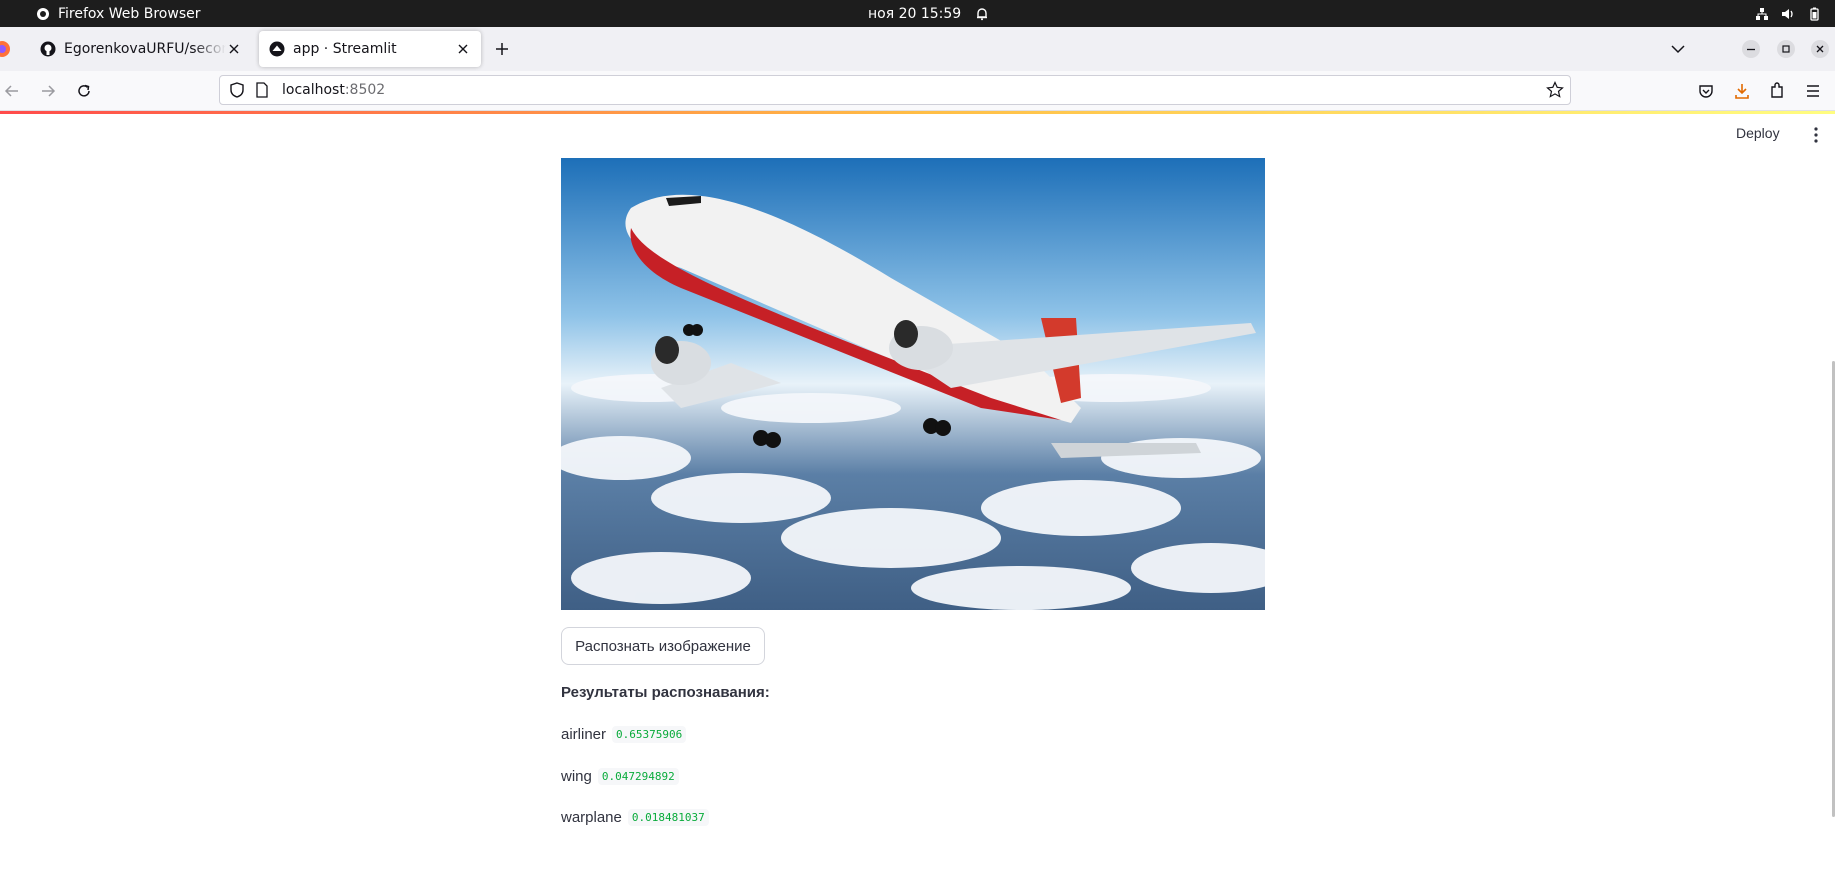 The image size is (1835, 887). I want to click on system-tray, so click(1788, 13).